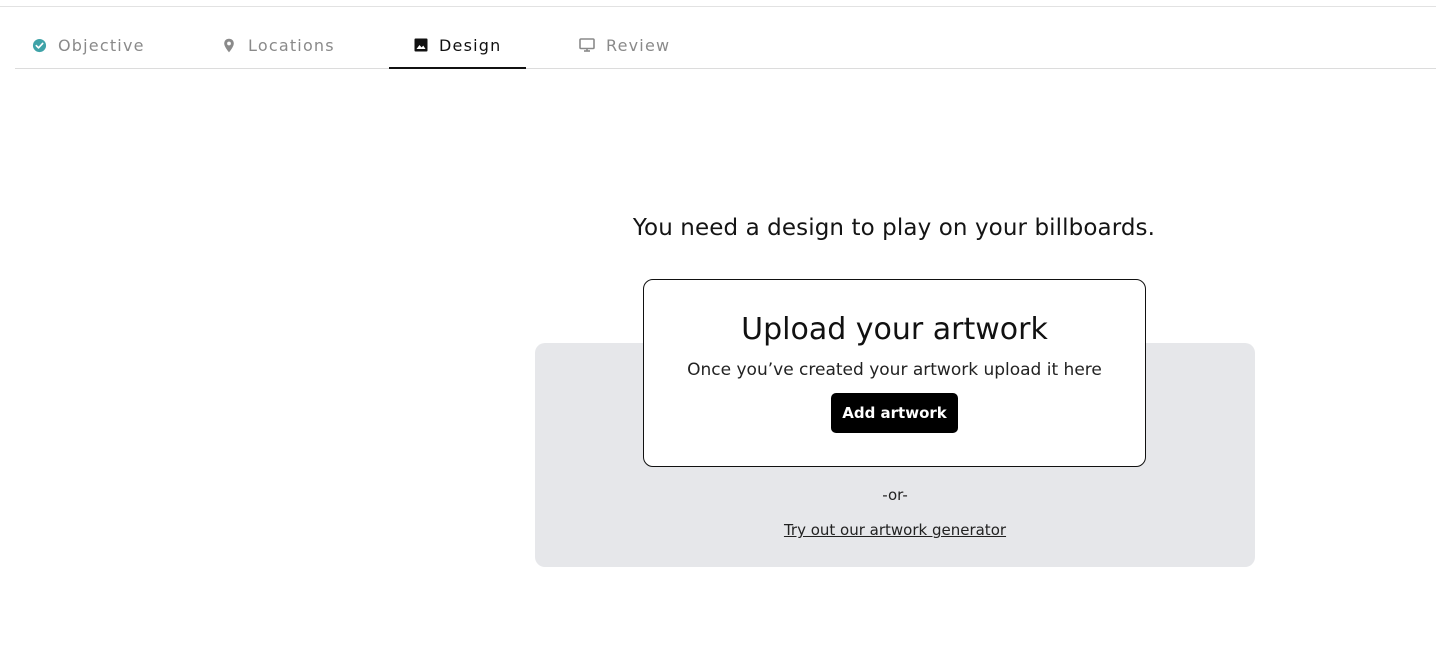 The width and height of the screenshot is (1436, 660). I want to click on check-circle-icon, so click(39, 45).